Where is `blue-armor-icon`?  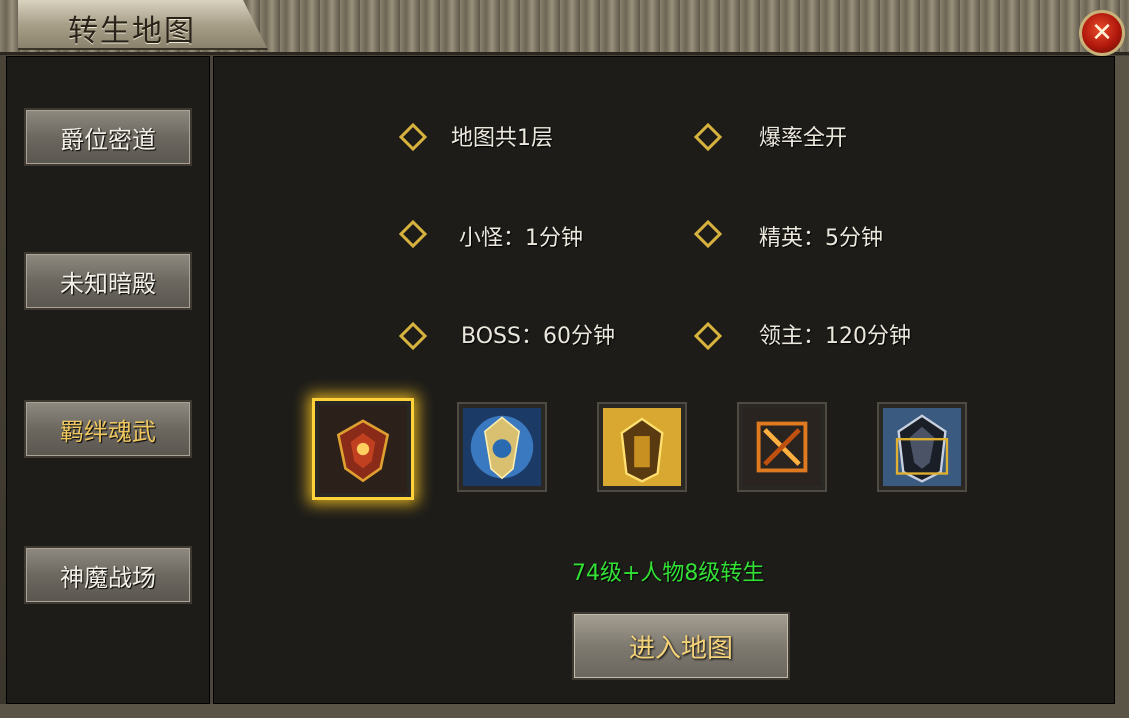
blue-armor-icon is located at coordinates (502, 447).